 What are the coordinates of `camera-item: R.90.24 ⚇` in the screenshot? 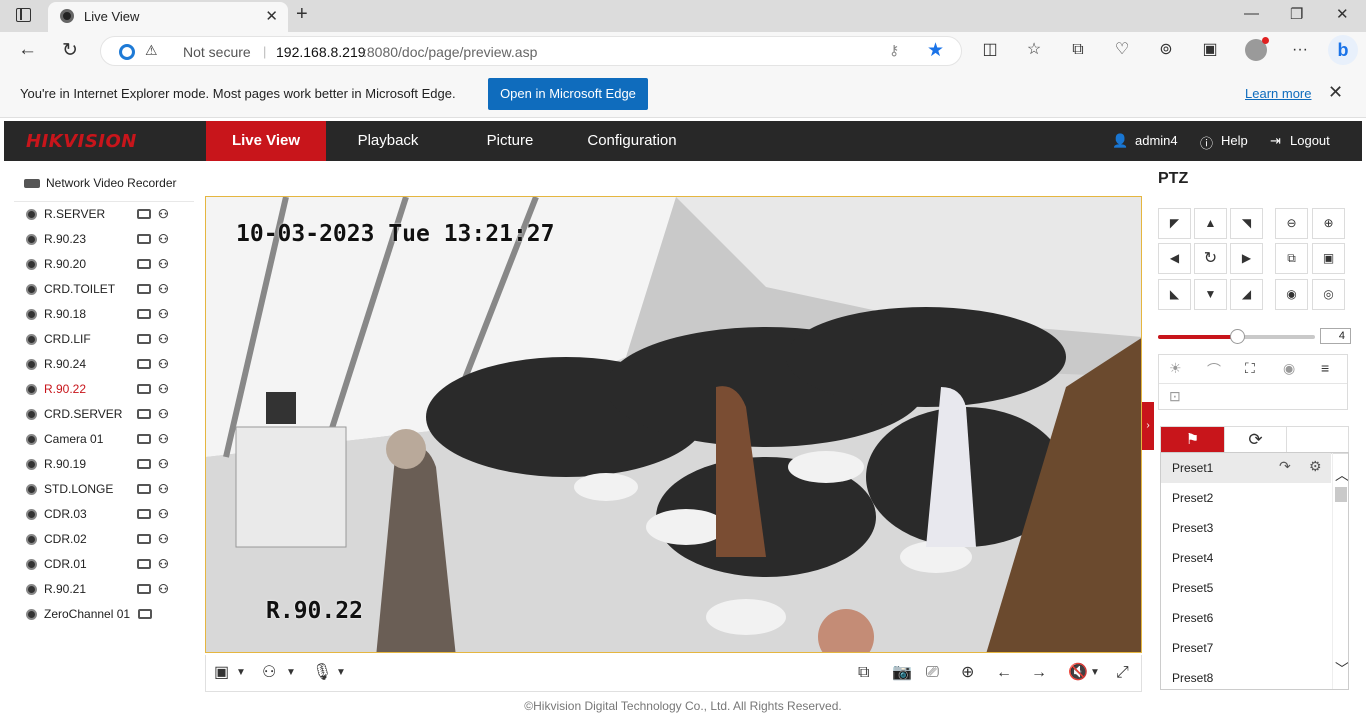 It's located at (104, 364).